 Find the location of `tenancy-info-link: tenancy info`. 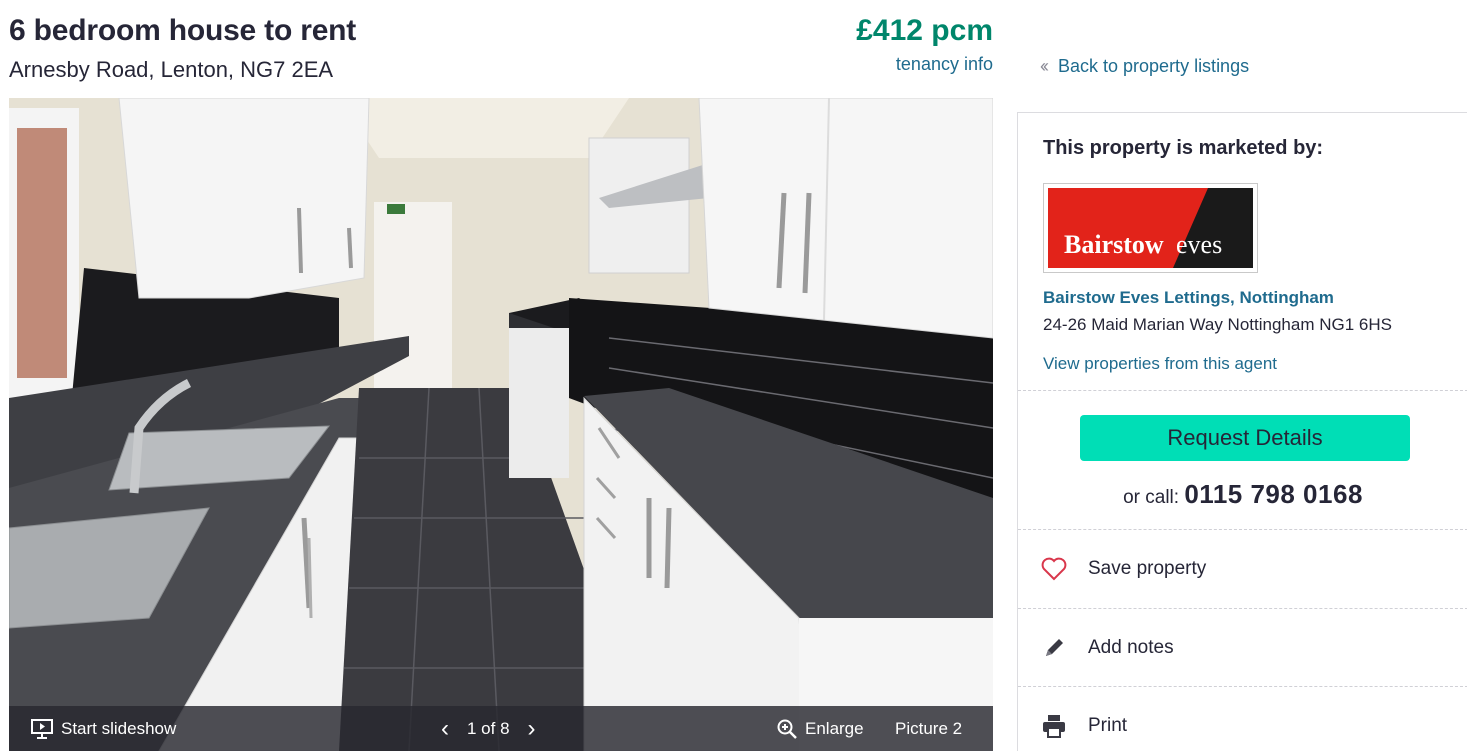

tenancy-info-link: tenancy info is located at coordinates (944, 64).